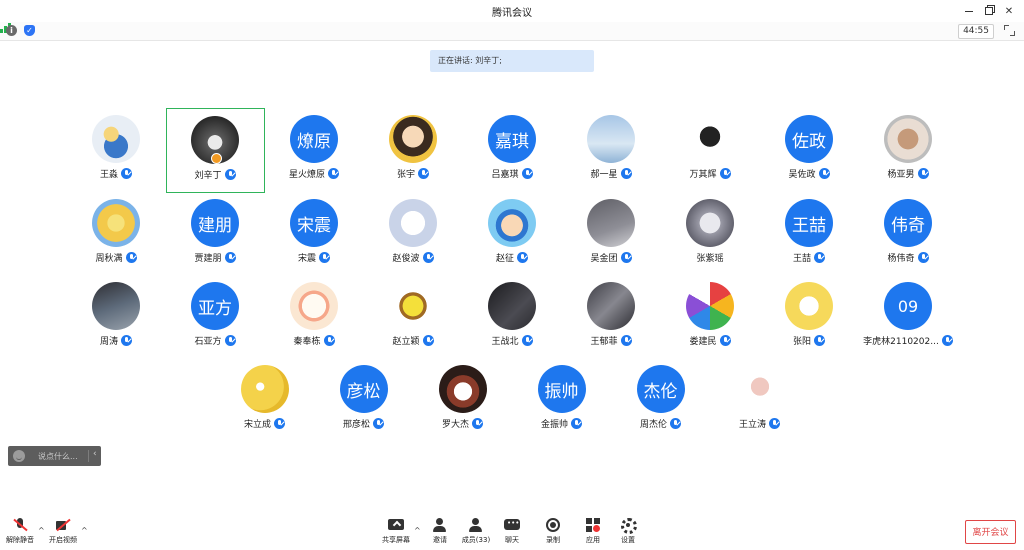 This screenshot has width=1024, height=550. I want to click on fullscreen-icon, so click(1009, 30).